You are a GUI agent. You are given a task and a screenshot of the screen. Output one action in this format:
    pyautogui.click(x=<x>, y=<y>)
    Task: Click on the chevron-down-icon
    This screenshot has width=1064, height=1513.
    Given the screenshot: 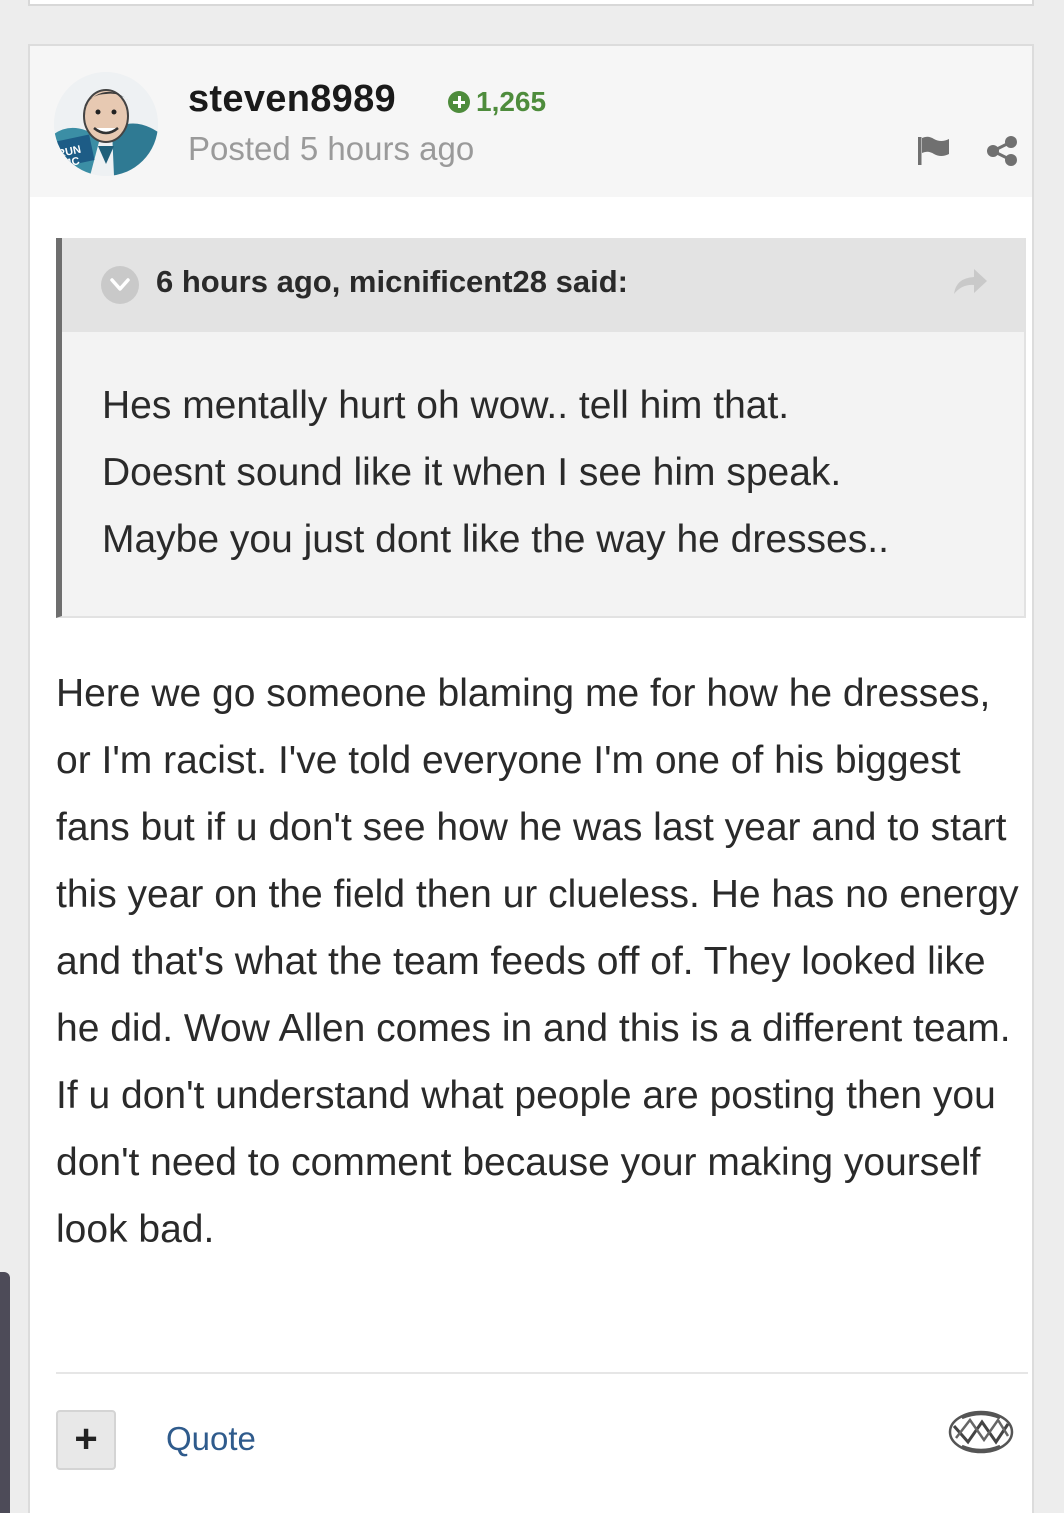 What is the action you would take?
    pyautogui.click(x=120, y=285)
    